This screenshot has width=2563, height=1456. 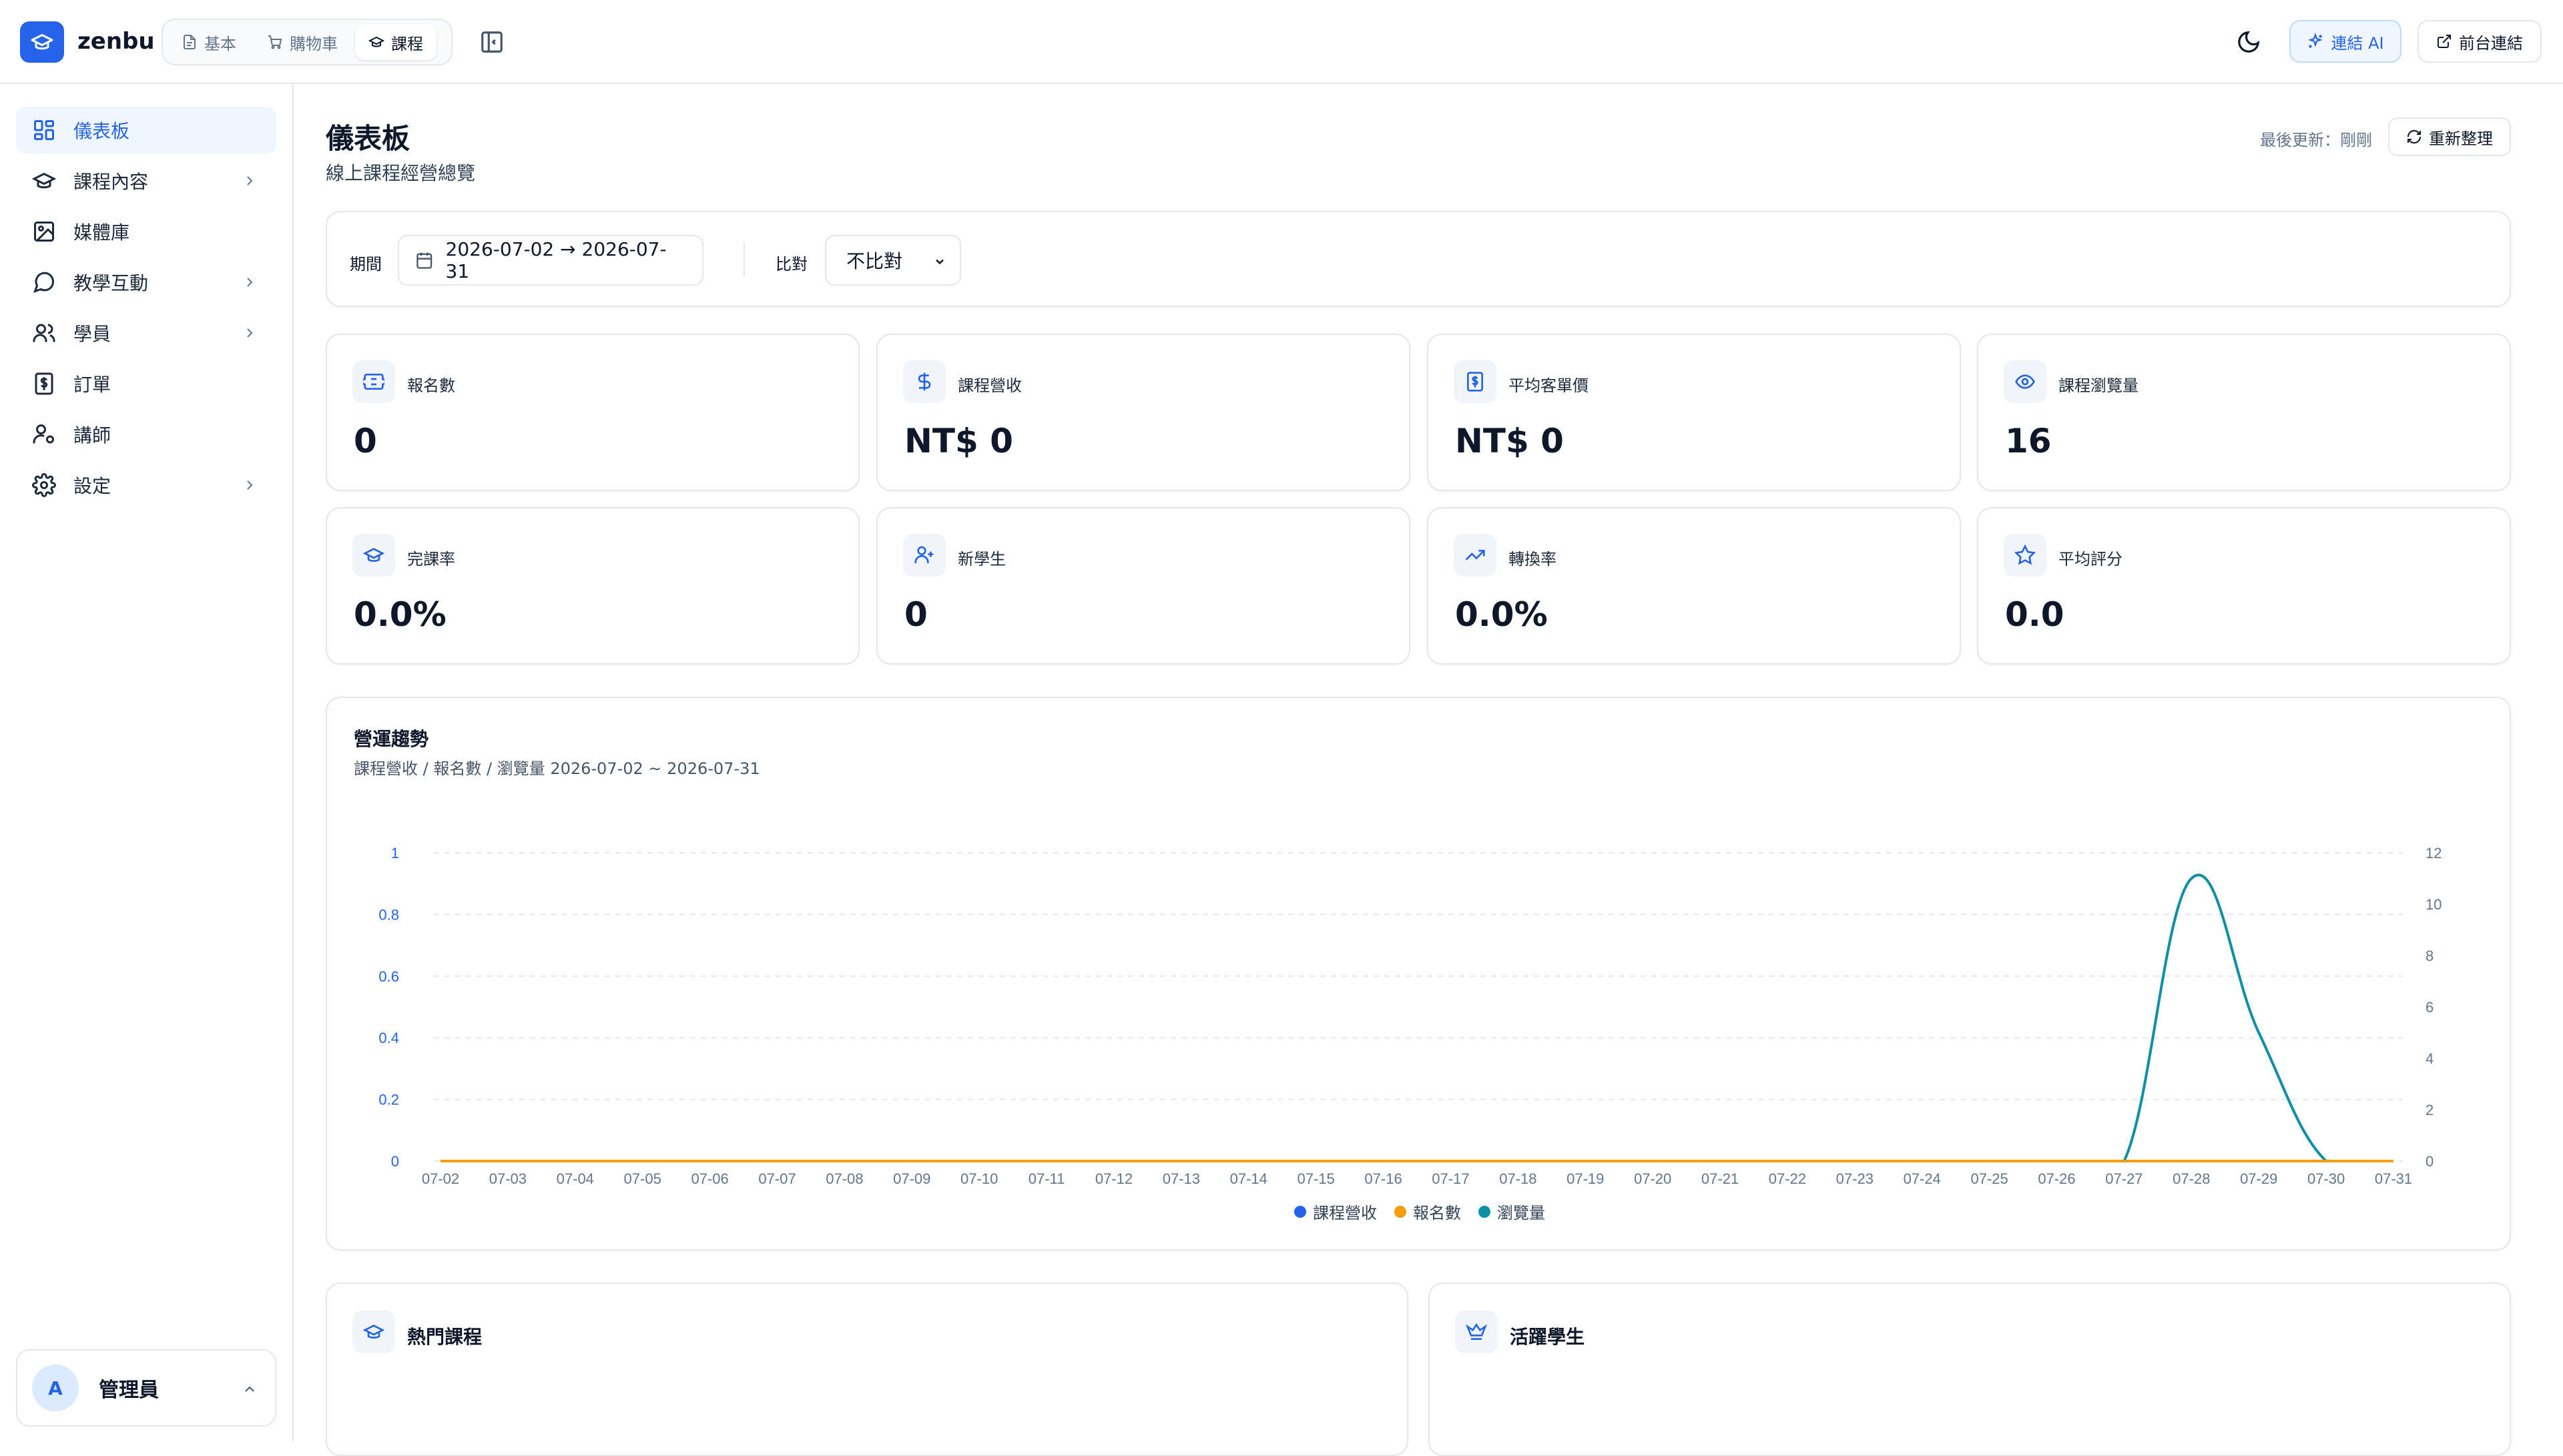 What do you see at coordinates (1787, 1178) in the screenshot?
I see `x-tick-label: 07-22` at bounding box center [1787, 1178].